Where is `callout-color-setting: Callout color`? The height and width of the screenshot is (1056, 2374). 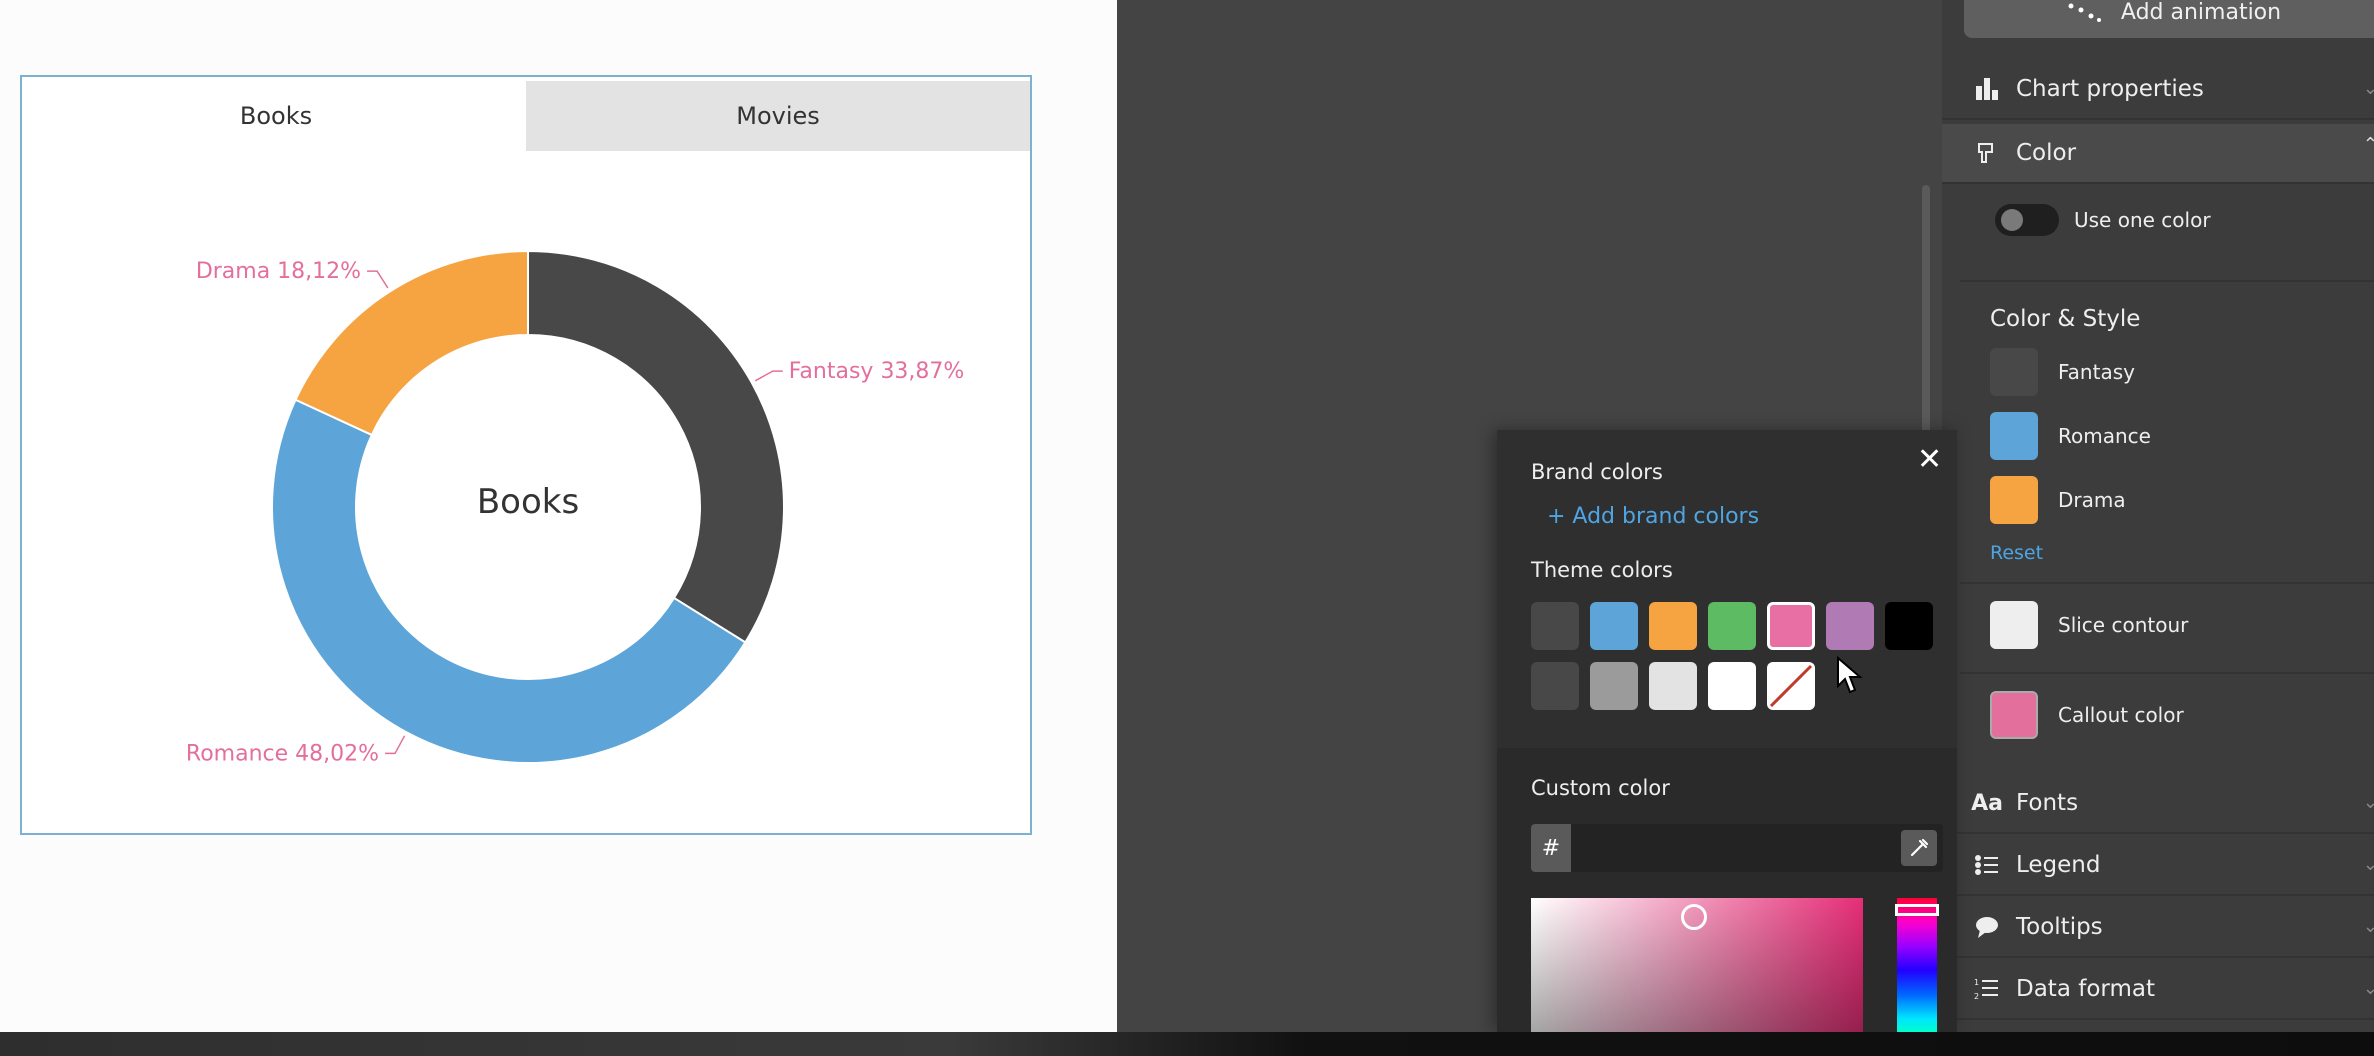
callout-color-setting: Callout color is located at coordinates (2087, 715).